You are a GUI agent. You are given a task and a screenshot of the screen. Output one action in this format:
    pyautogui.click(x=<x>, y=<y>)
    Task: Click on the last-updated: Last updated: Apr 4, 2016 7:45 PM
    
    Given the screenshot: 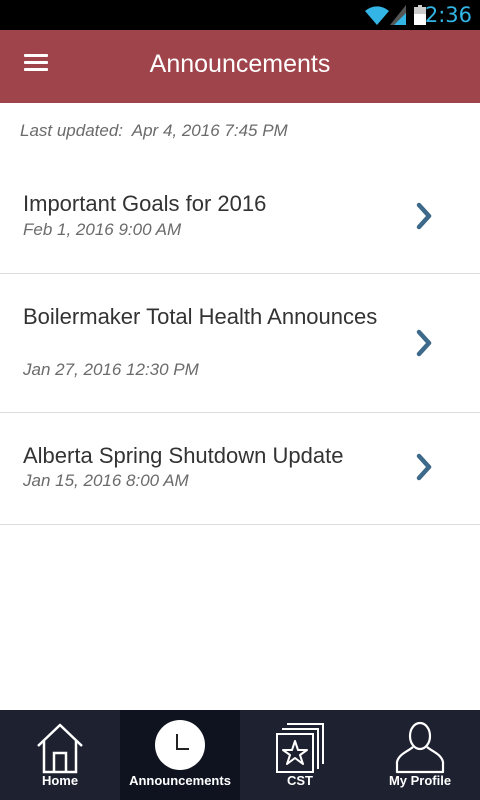 What is the action you would take?
    pyautogui.click(x=154, y=131)
    